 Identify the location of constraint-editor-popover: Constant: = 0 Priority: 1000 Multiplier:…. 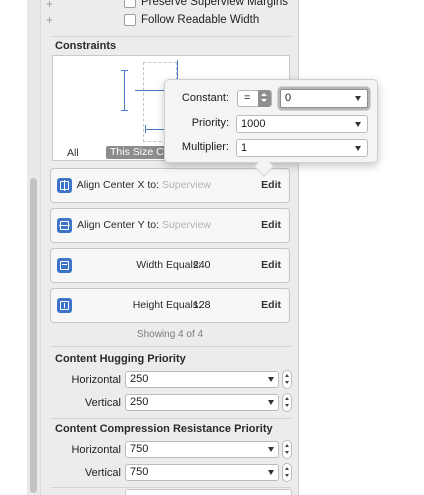
(271, 128).